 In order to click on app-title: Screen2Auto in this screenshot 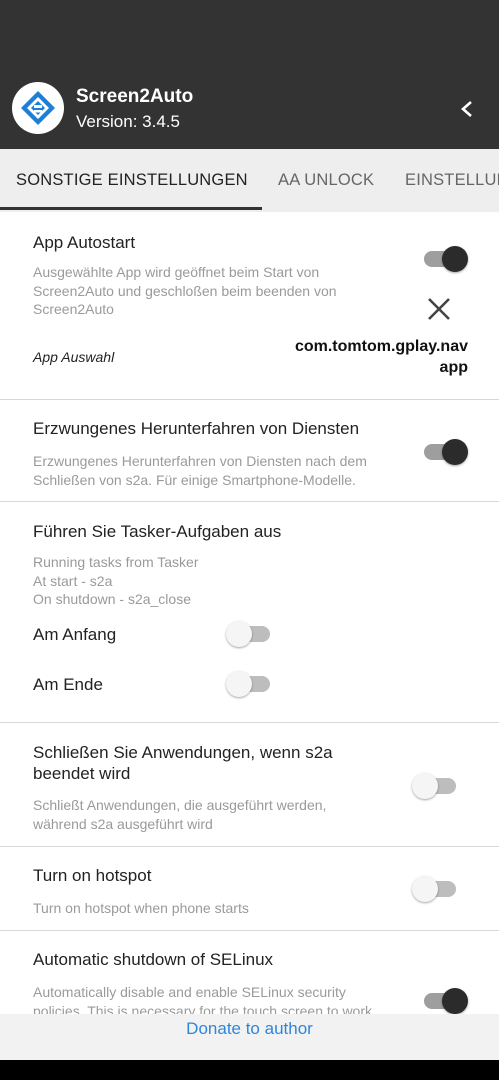, I will do `click(135, 96)`.